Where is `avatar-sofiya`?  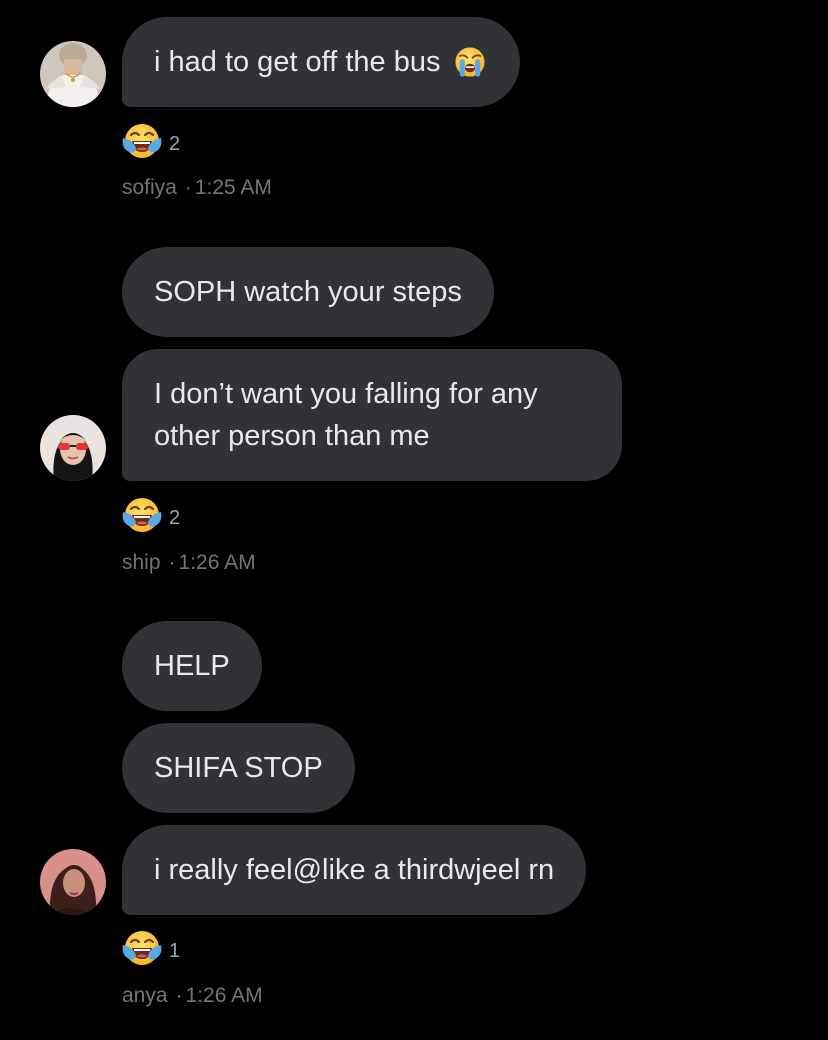
avatar-sofiya is located at coordinates (73, 74).